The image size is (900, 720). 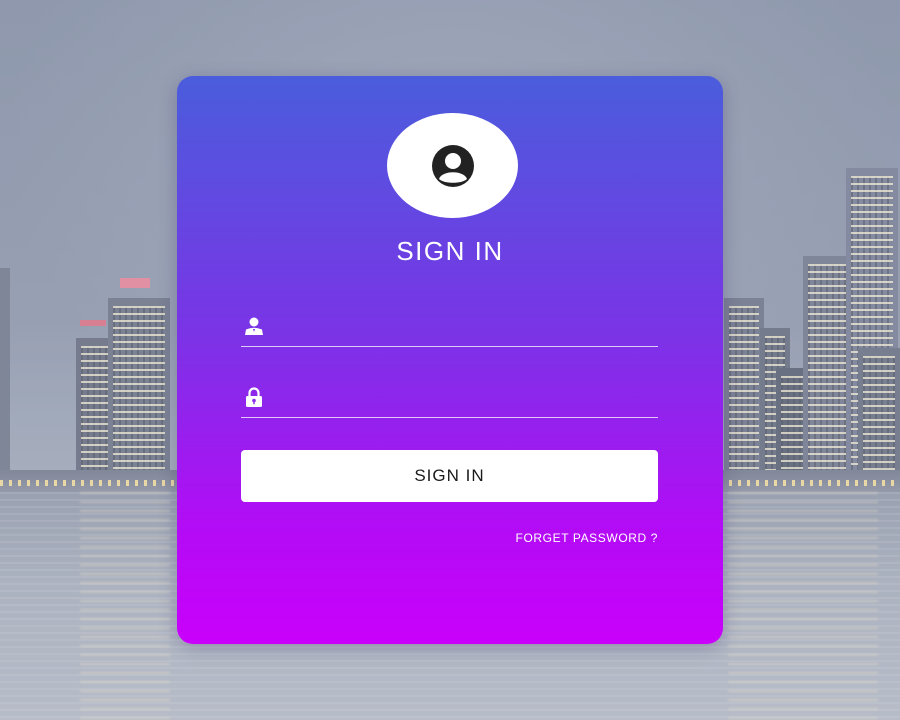 I want to click on lock-icon, so click(x=254, y=397).